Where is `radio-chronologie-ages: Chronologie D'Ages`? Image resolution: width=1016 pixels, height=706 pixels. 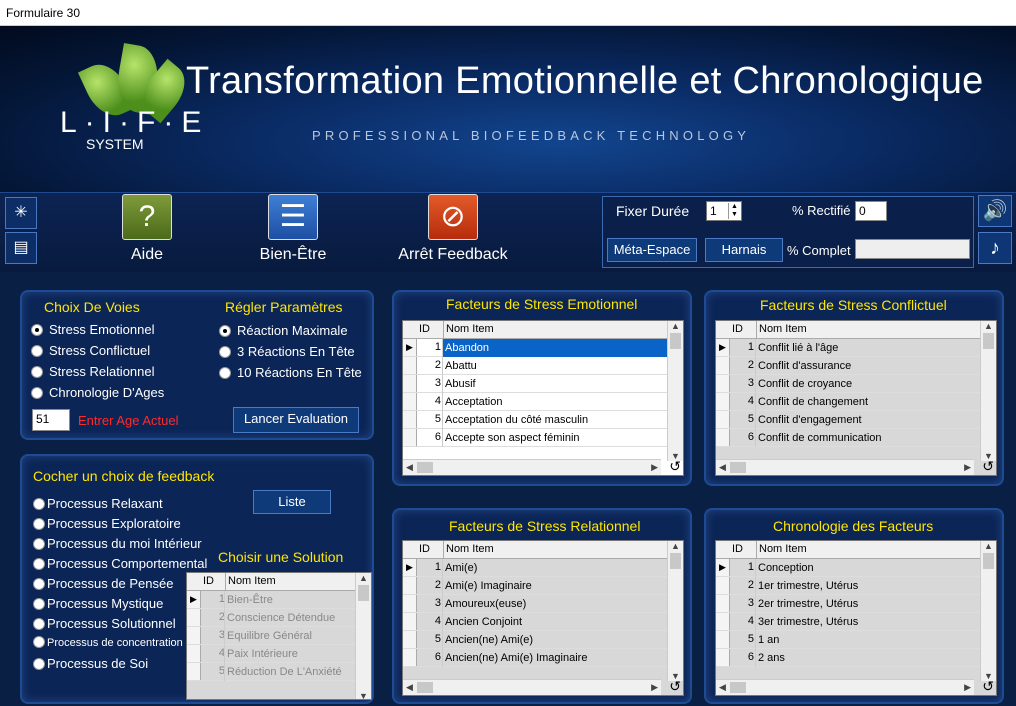 radio-chronologie-ages: Chronologie D'Ages is located at coordinates (97, 392).